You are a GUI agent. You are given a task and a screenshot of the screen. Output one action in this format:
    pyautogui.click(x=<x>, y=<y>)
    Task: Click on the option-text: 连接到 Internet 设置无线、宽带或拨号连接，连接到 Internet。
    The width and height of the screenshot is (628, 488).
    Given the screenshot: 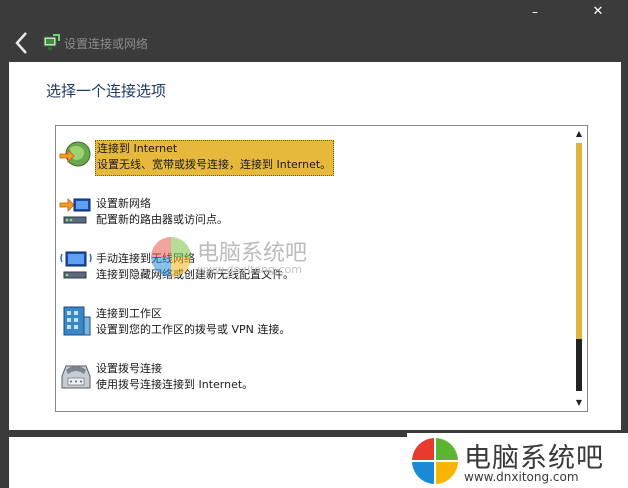 What is the action you would take?
    pyautogui.click(x=215, y=158)
    